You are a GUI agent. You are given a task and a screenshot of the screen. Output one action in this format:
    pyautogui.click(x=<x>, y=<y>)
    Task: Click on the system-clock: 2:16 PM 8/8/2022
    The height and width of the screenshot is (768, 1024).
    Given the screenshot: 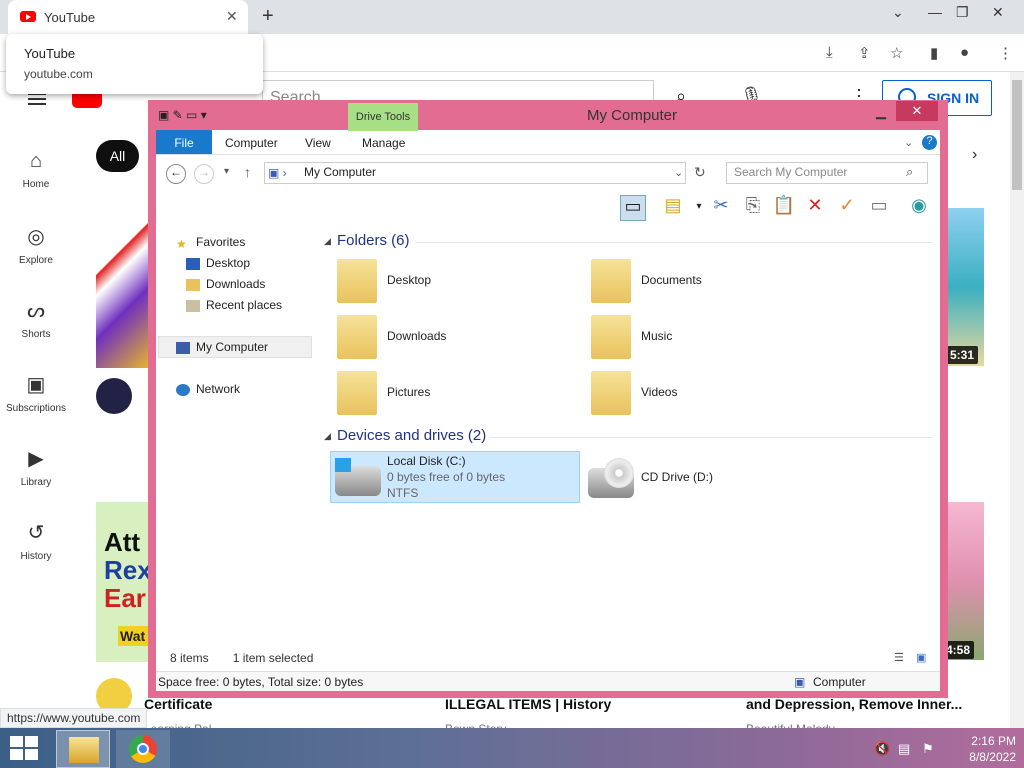 What is the action you would take?
    pyautogui.click(x=978, y=749)
    